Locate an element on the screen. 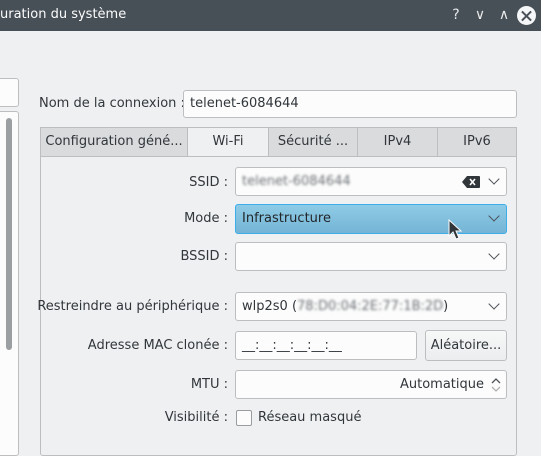 Image resolution: width=541 pixels, height=456 pixels. mode-label: Mode : is located at coordinates (206, 218).